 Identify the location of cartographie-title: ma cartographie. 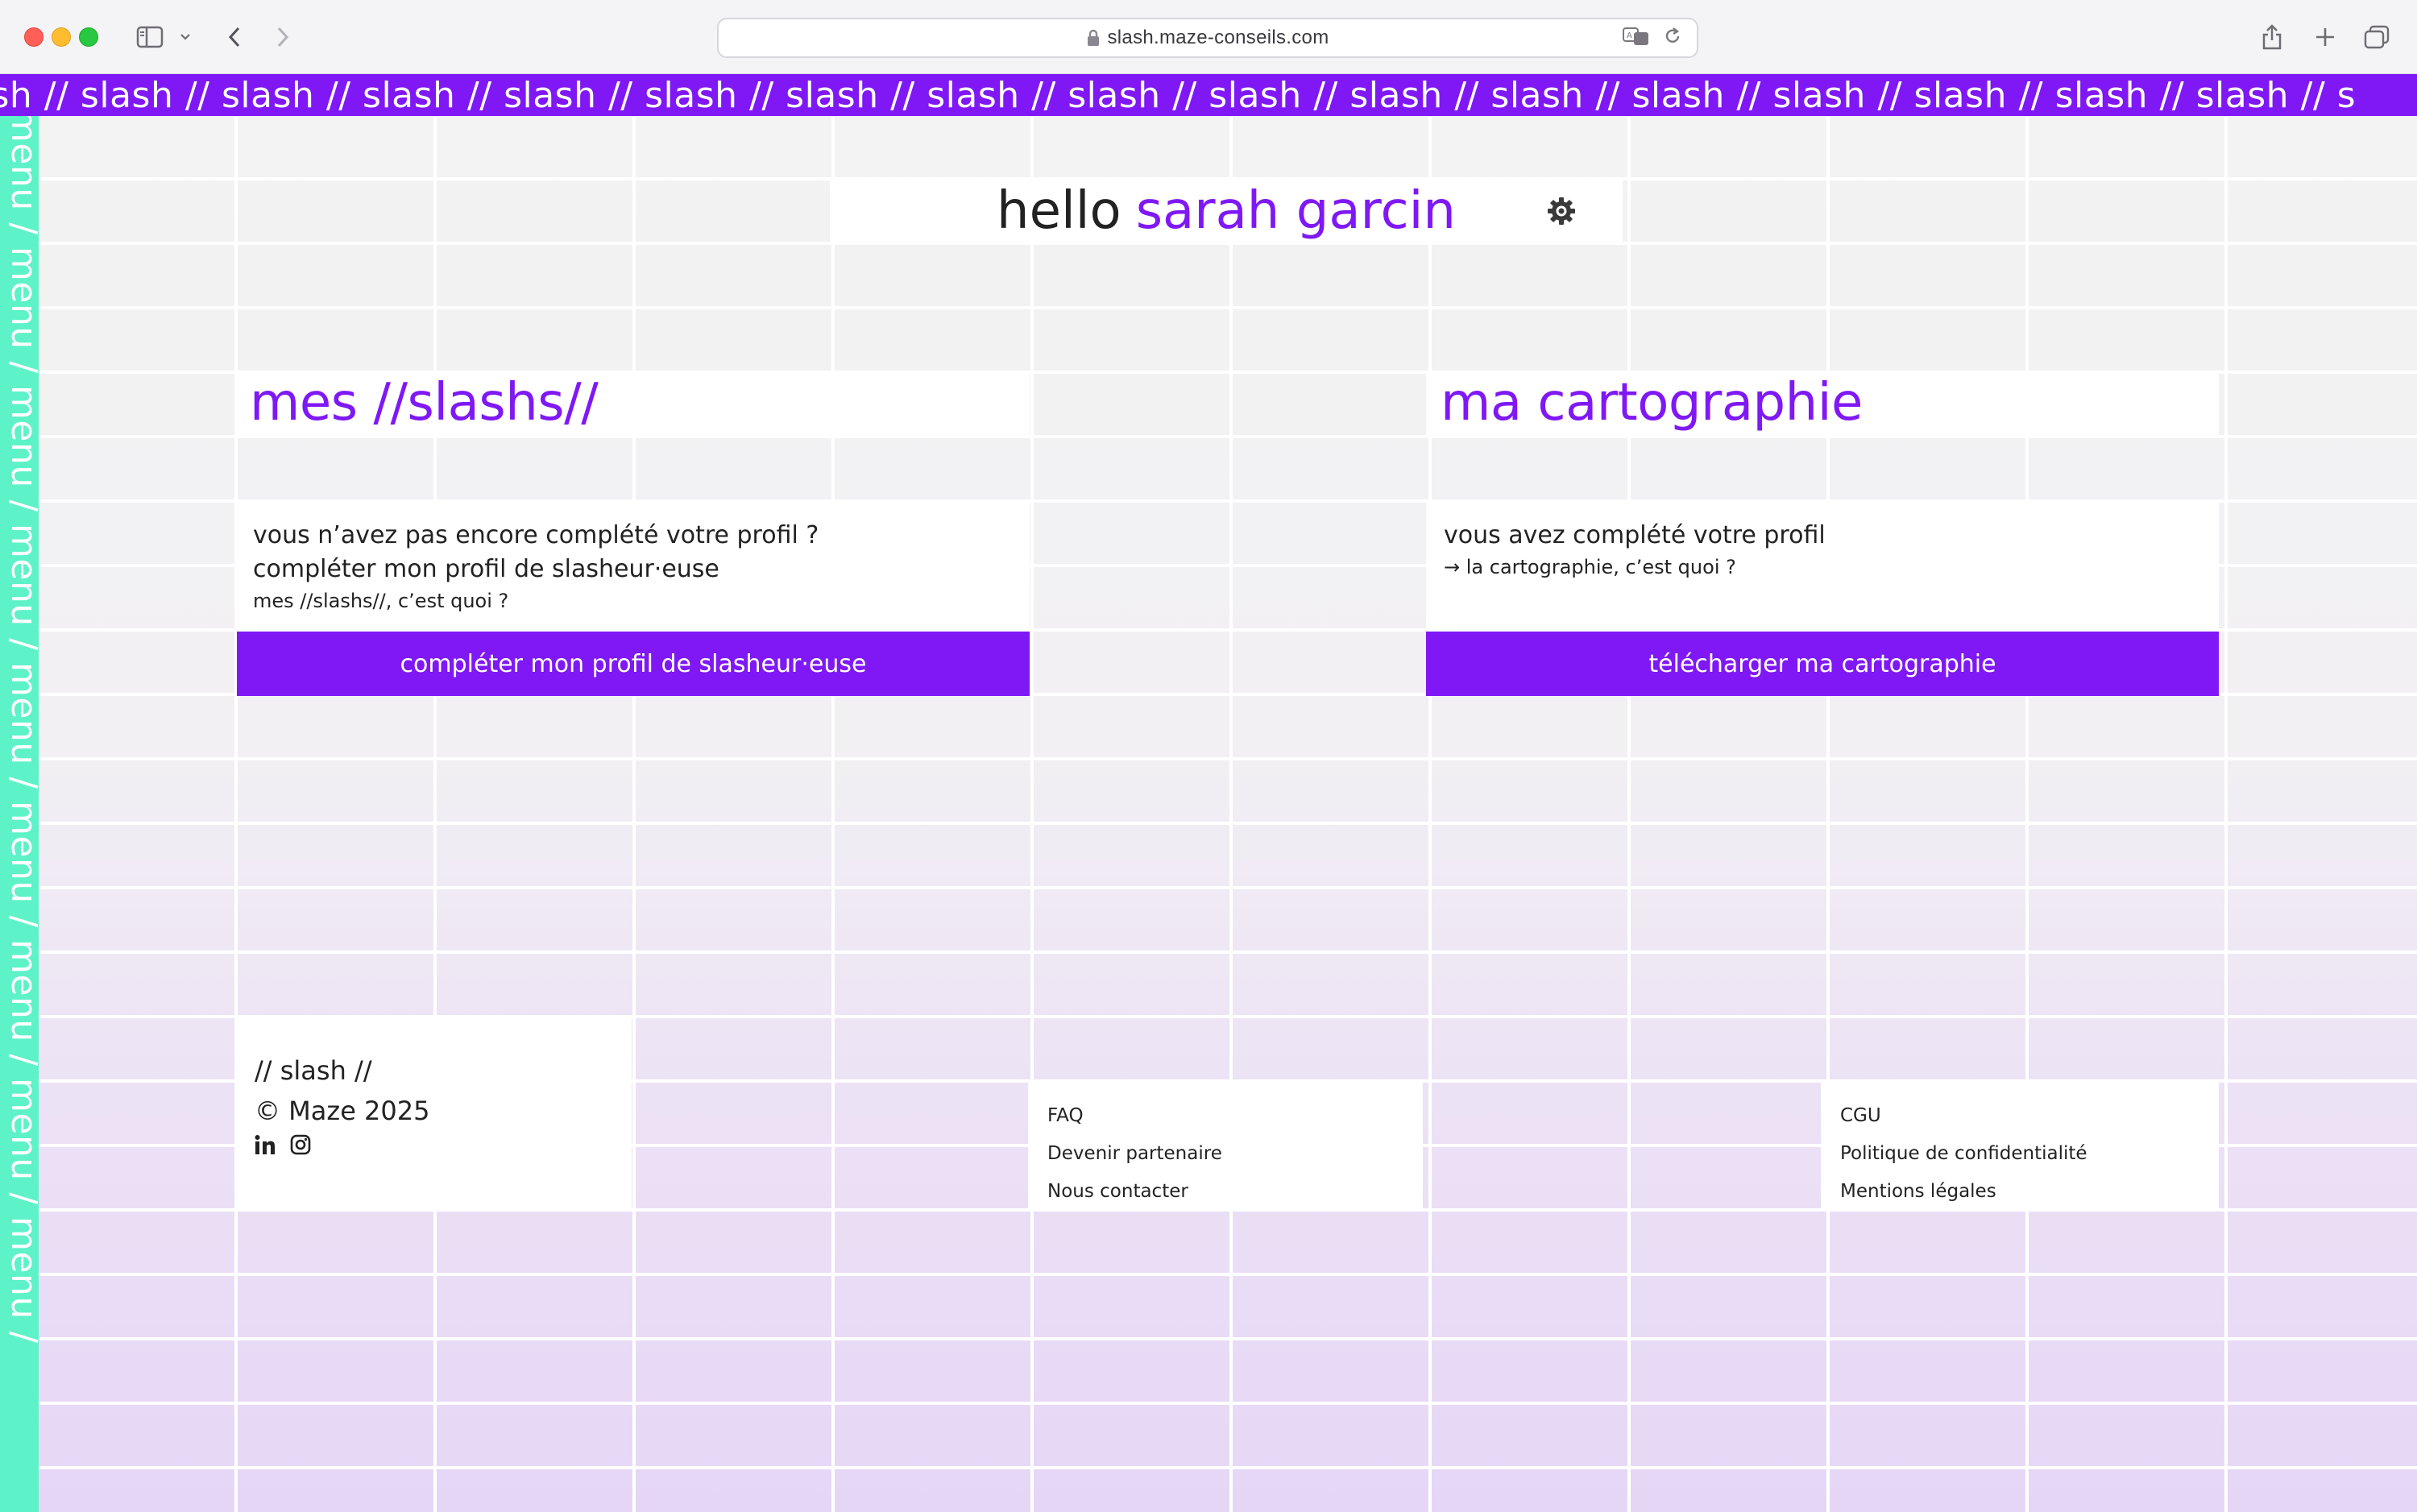
(1822, 403).